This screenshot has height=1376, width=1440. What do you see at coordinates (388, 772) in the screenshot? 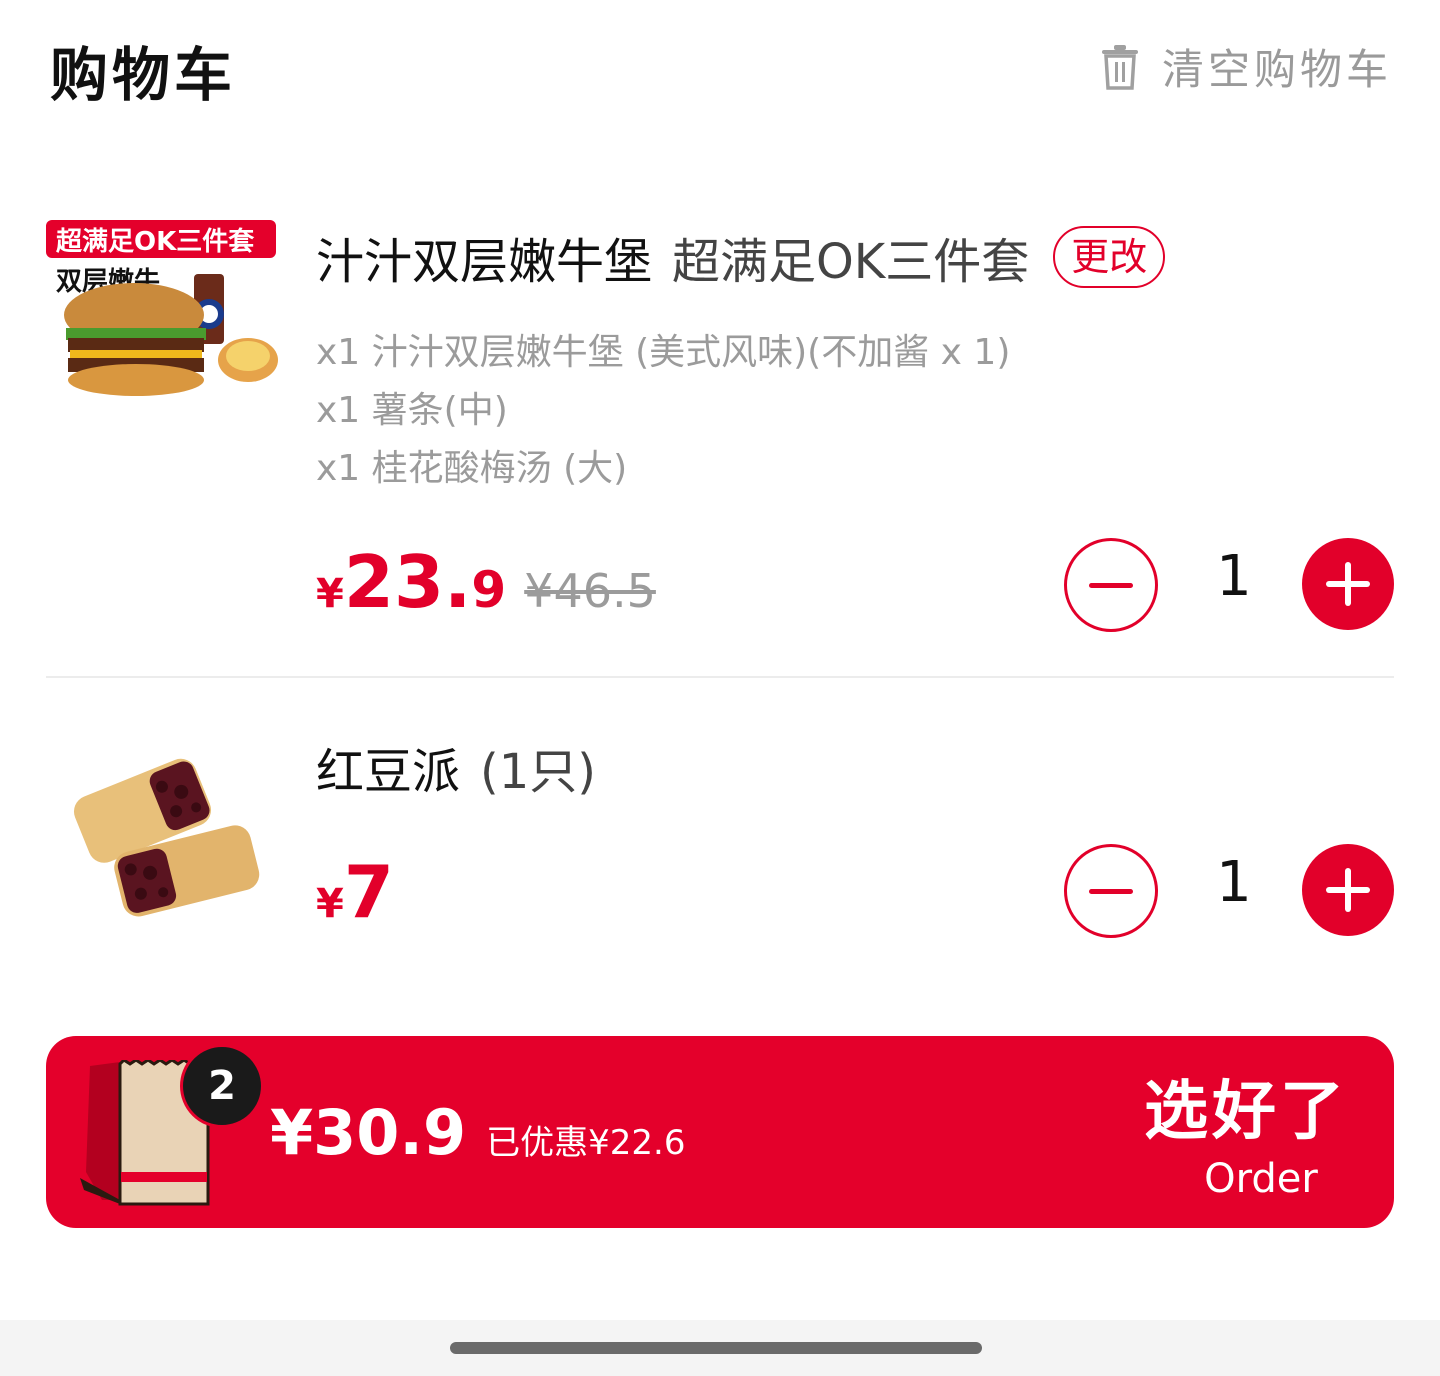
I see `item-name: 红豆派` at bounding box center [388, 772].